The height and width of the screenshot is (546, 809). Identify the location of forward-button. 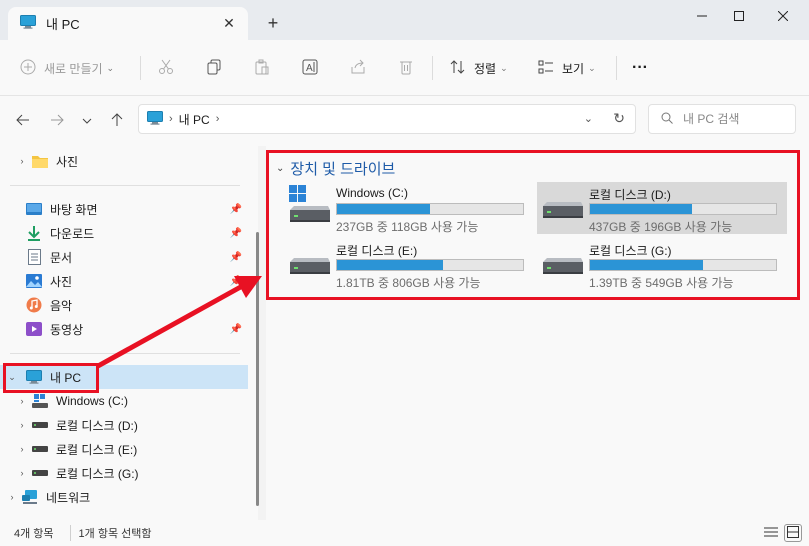
(57, 121).